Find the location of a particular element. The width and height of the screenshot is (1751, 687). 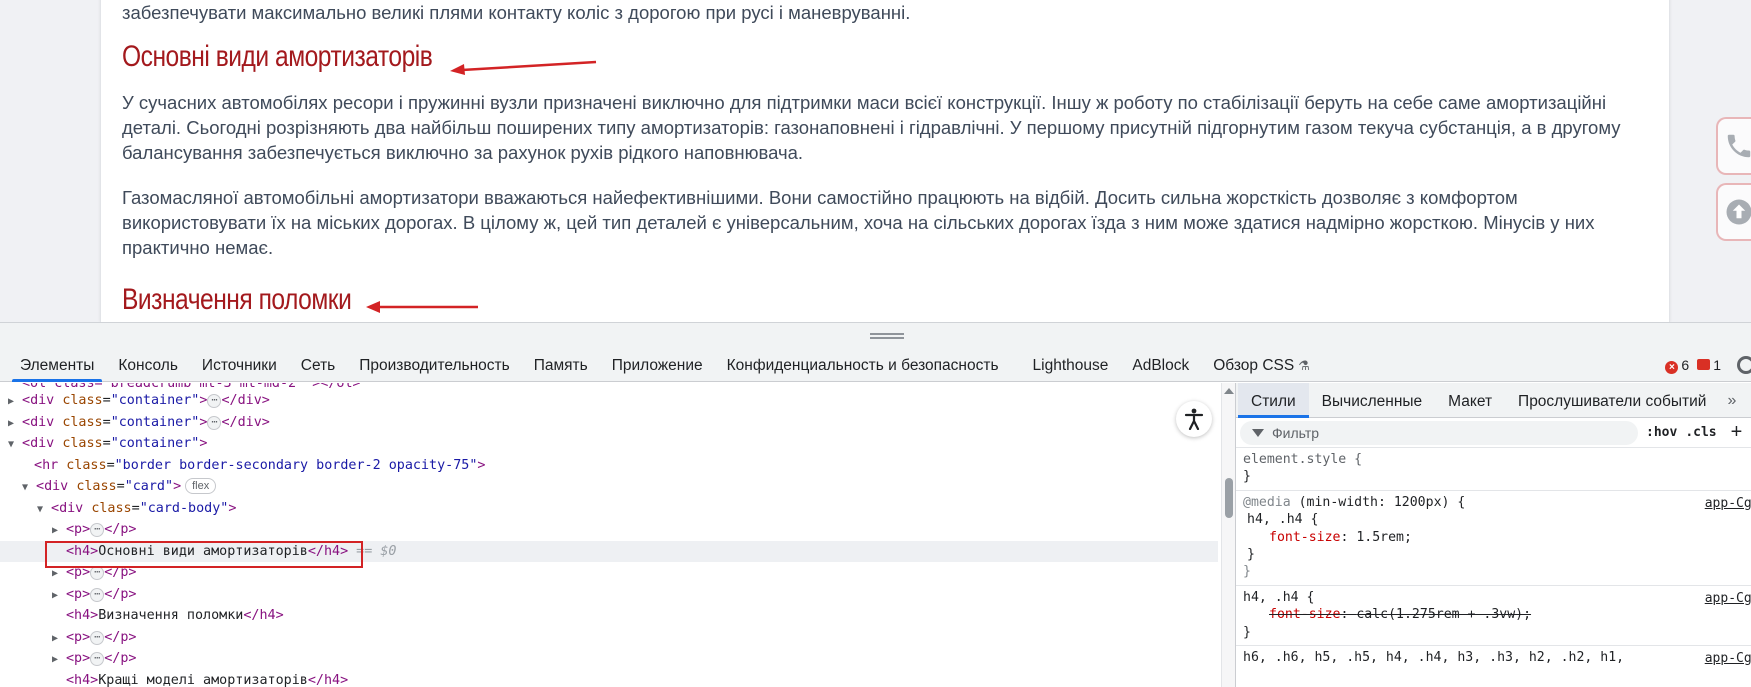

accessibility-tree-button is located at coordinates (1194, 419).